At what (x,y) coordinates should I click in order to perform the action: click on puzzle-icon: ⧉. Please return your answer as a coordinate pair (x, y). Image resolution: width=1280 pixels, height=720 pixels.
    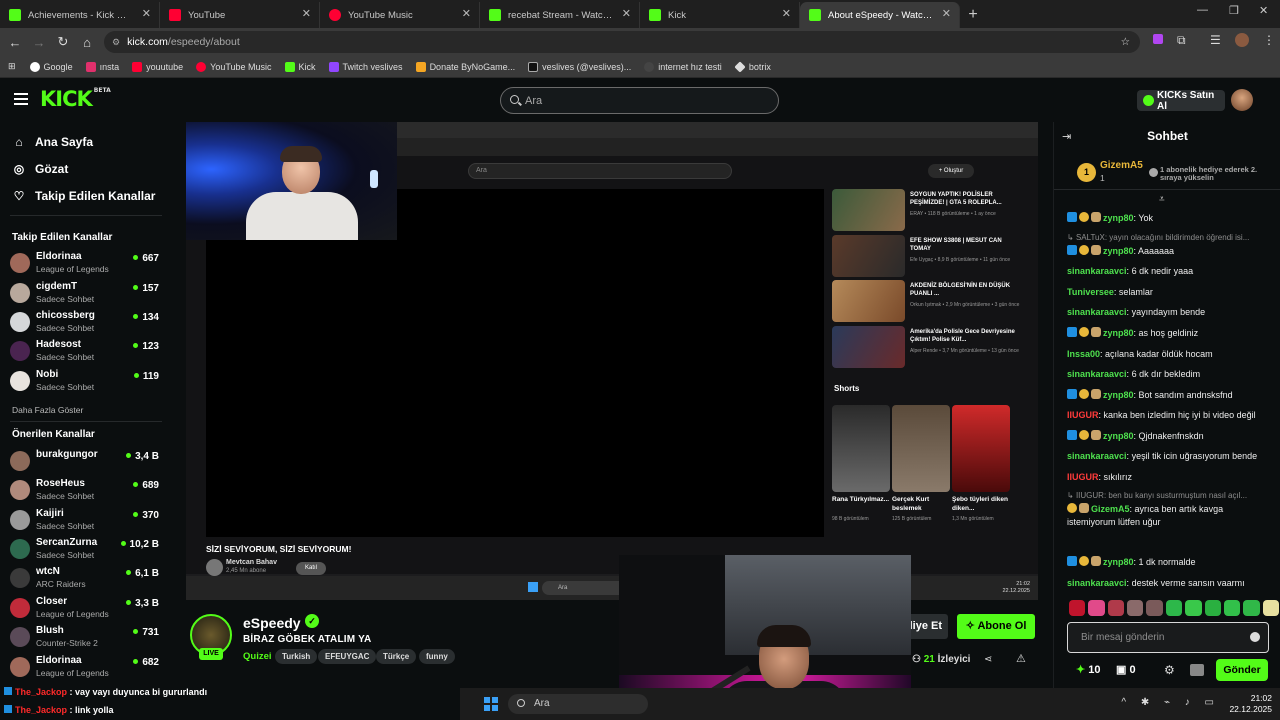
    Looking at the image, I should click on (1181, 40).